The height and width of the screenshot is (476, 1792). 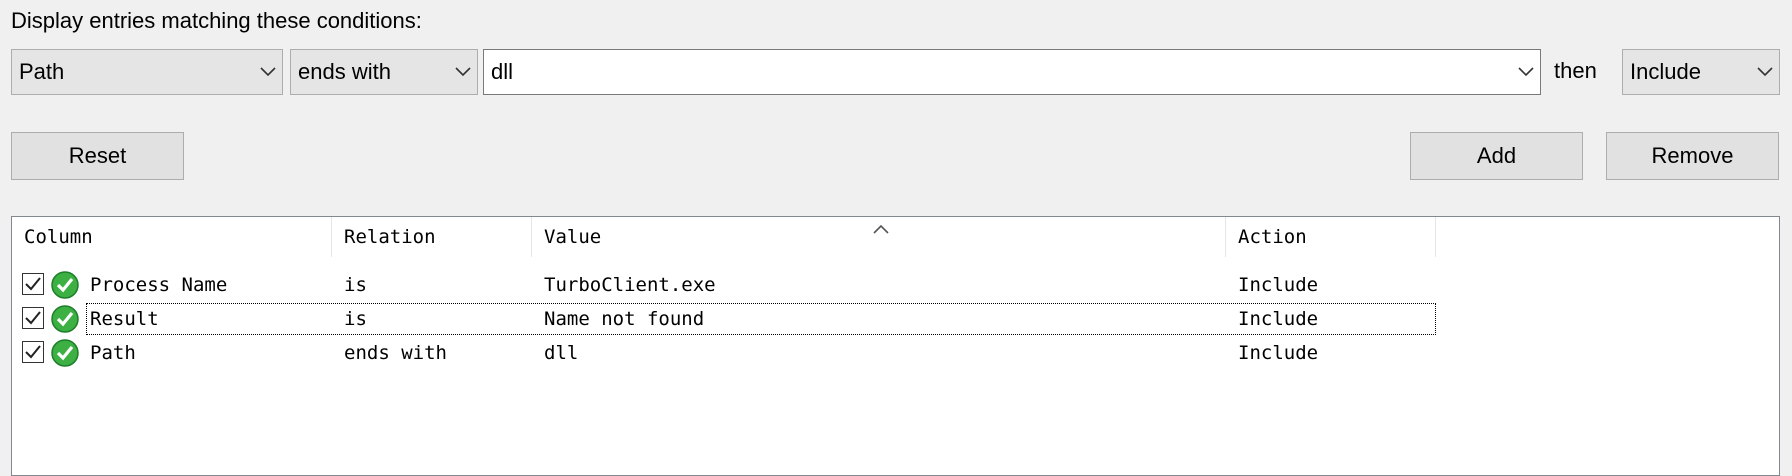 I want to click on column-select-value: Path, so click(x=42, y=71).